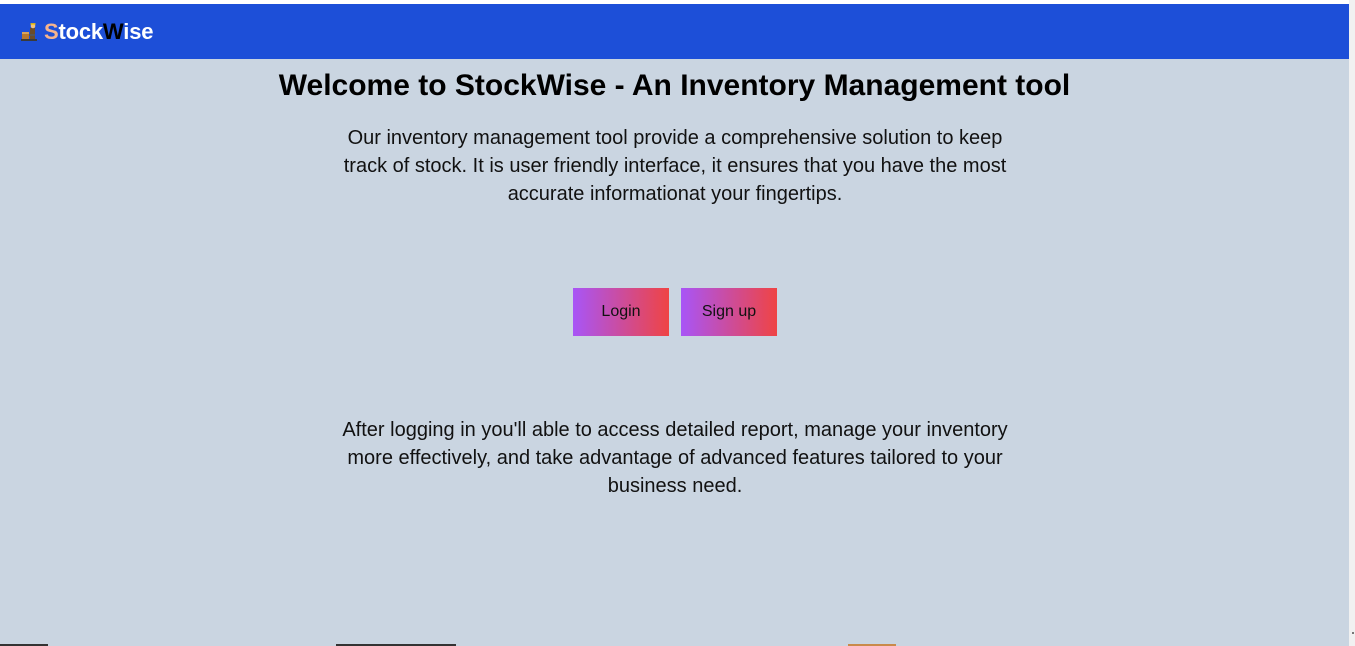 This screenshot has width=1355, height=646. Describe the element at coordinates (113, 31) in the screenshot. I see `brand-letter-w: W` at that location.